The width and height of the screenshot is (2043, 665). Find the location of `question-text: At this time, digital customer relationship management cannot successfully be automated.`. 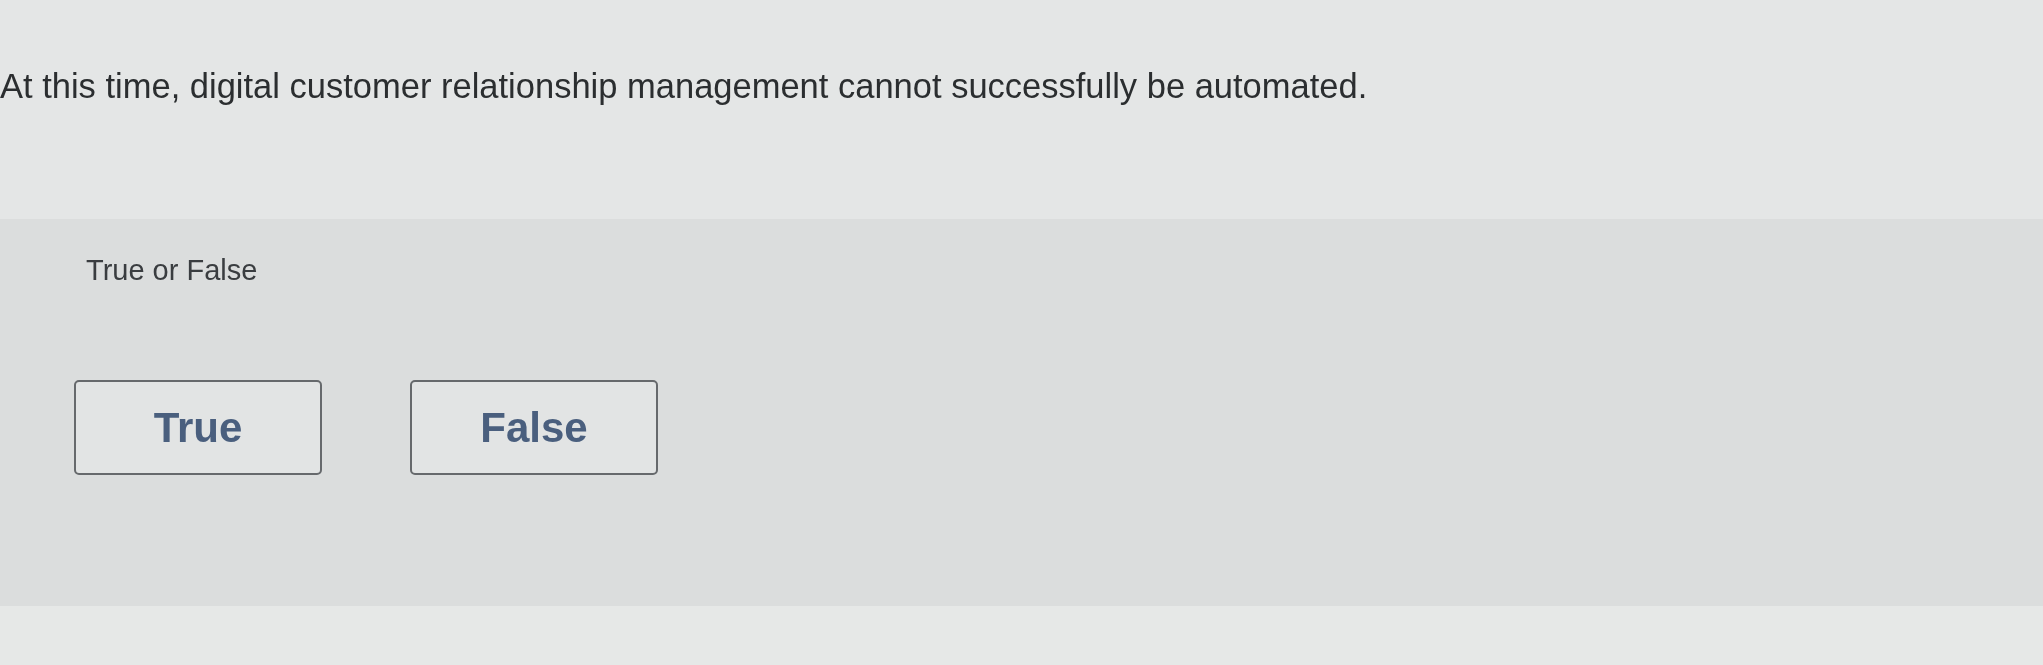

question-text: At this time, digital customer relationship management cannot successfully be automated. is located at coordinates (684, 86).